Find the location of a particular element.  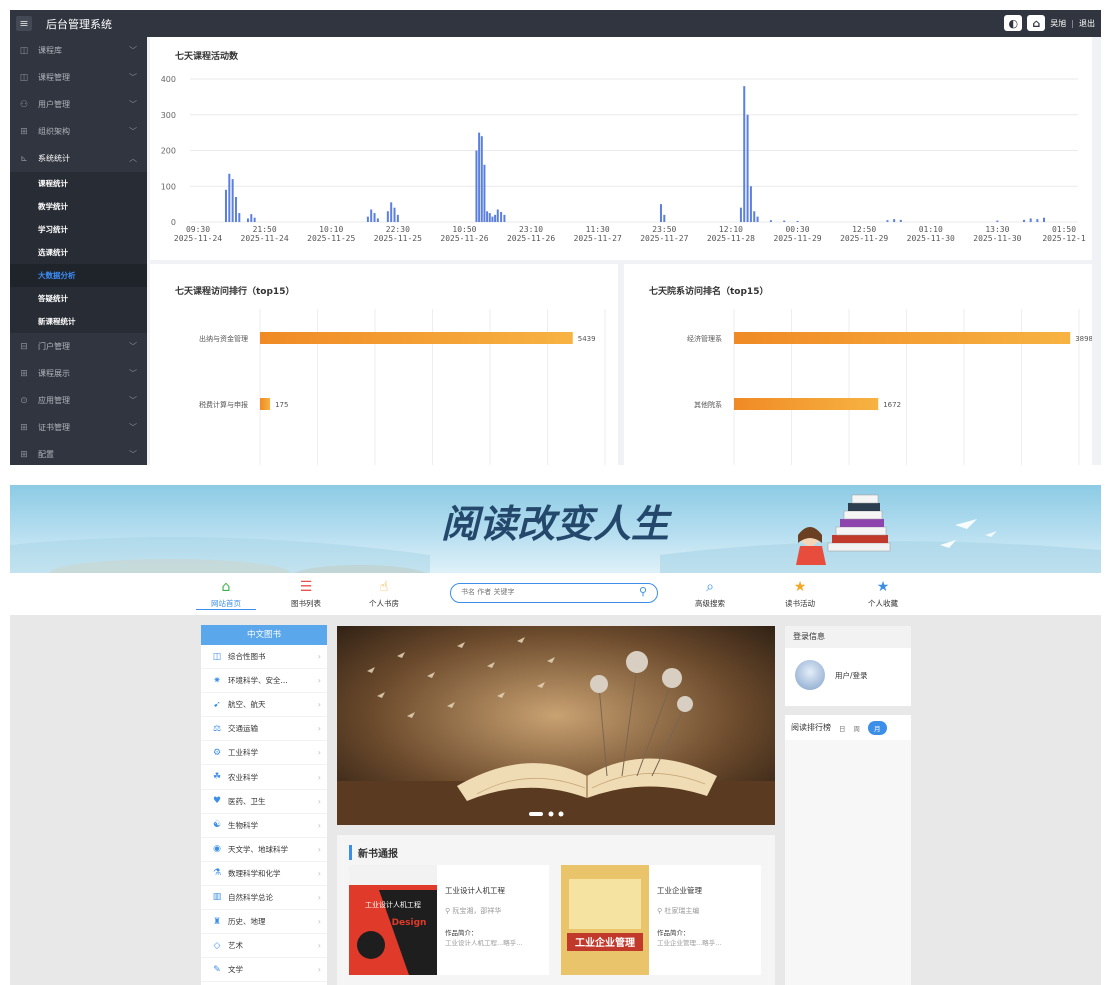

sidebar-item: ⊾ 系统统计 ︿ is located at coordinates (78, 158).